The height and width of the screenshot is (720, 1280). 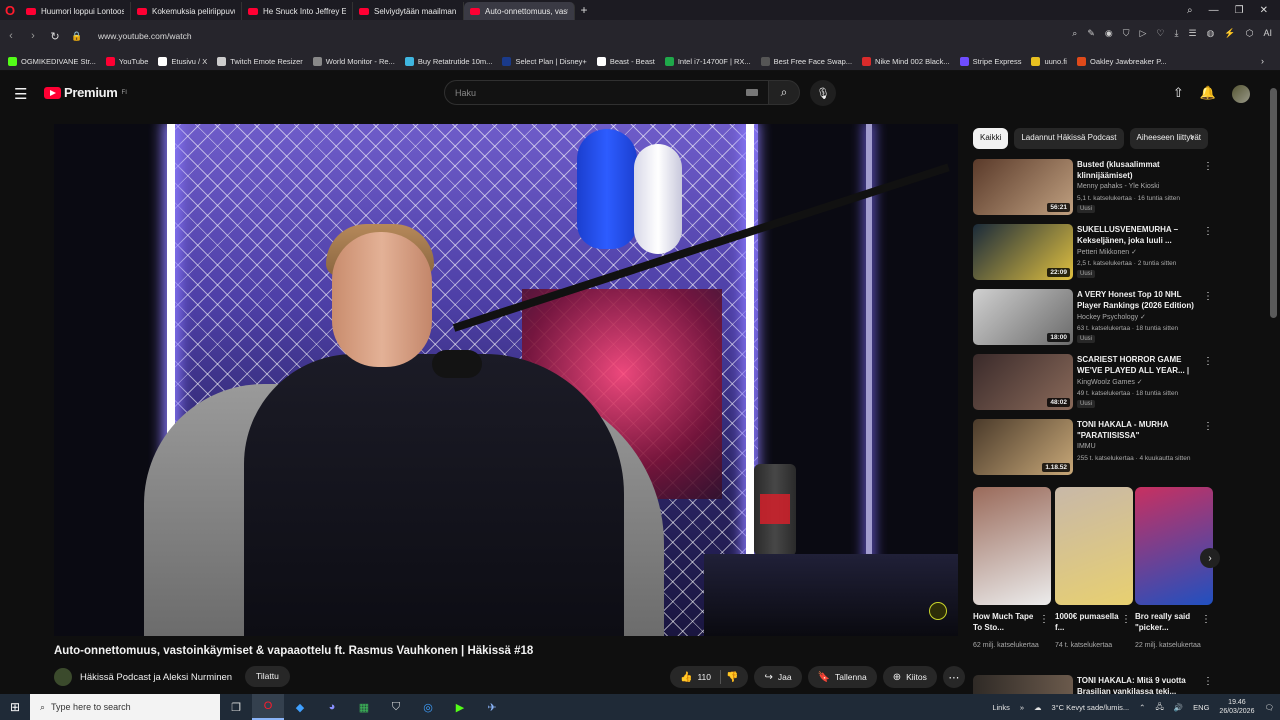 What do you see at coordinates (1012, 546) in the screenshot?
I see `short-thumbnail` at bounding box center [1012, 546].